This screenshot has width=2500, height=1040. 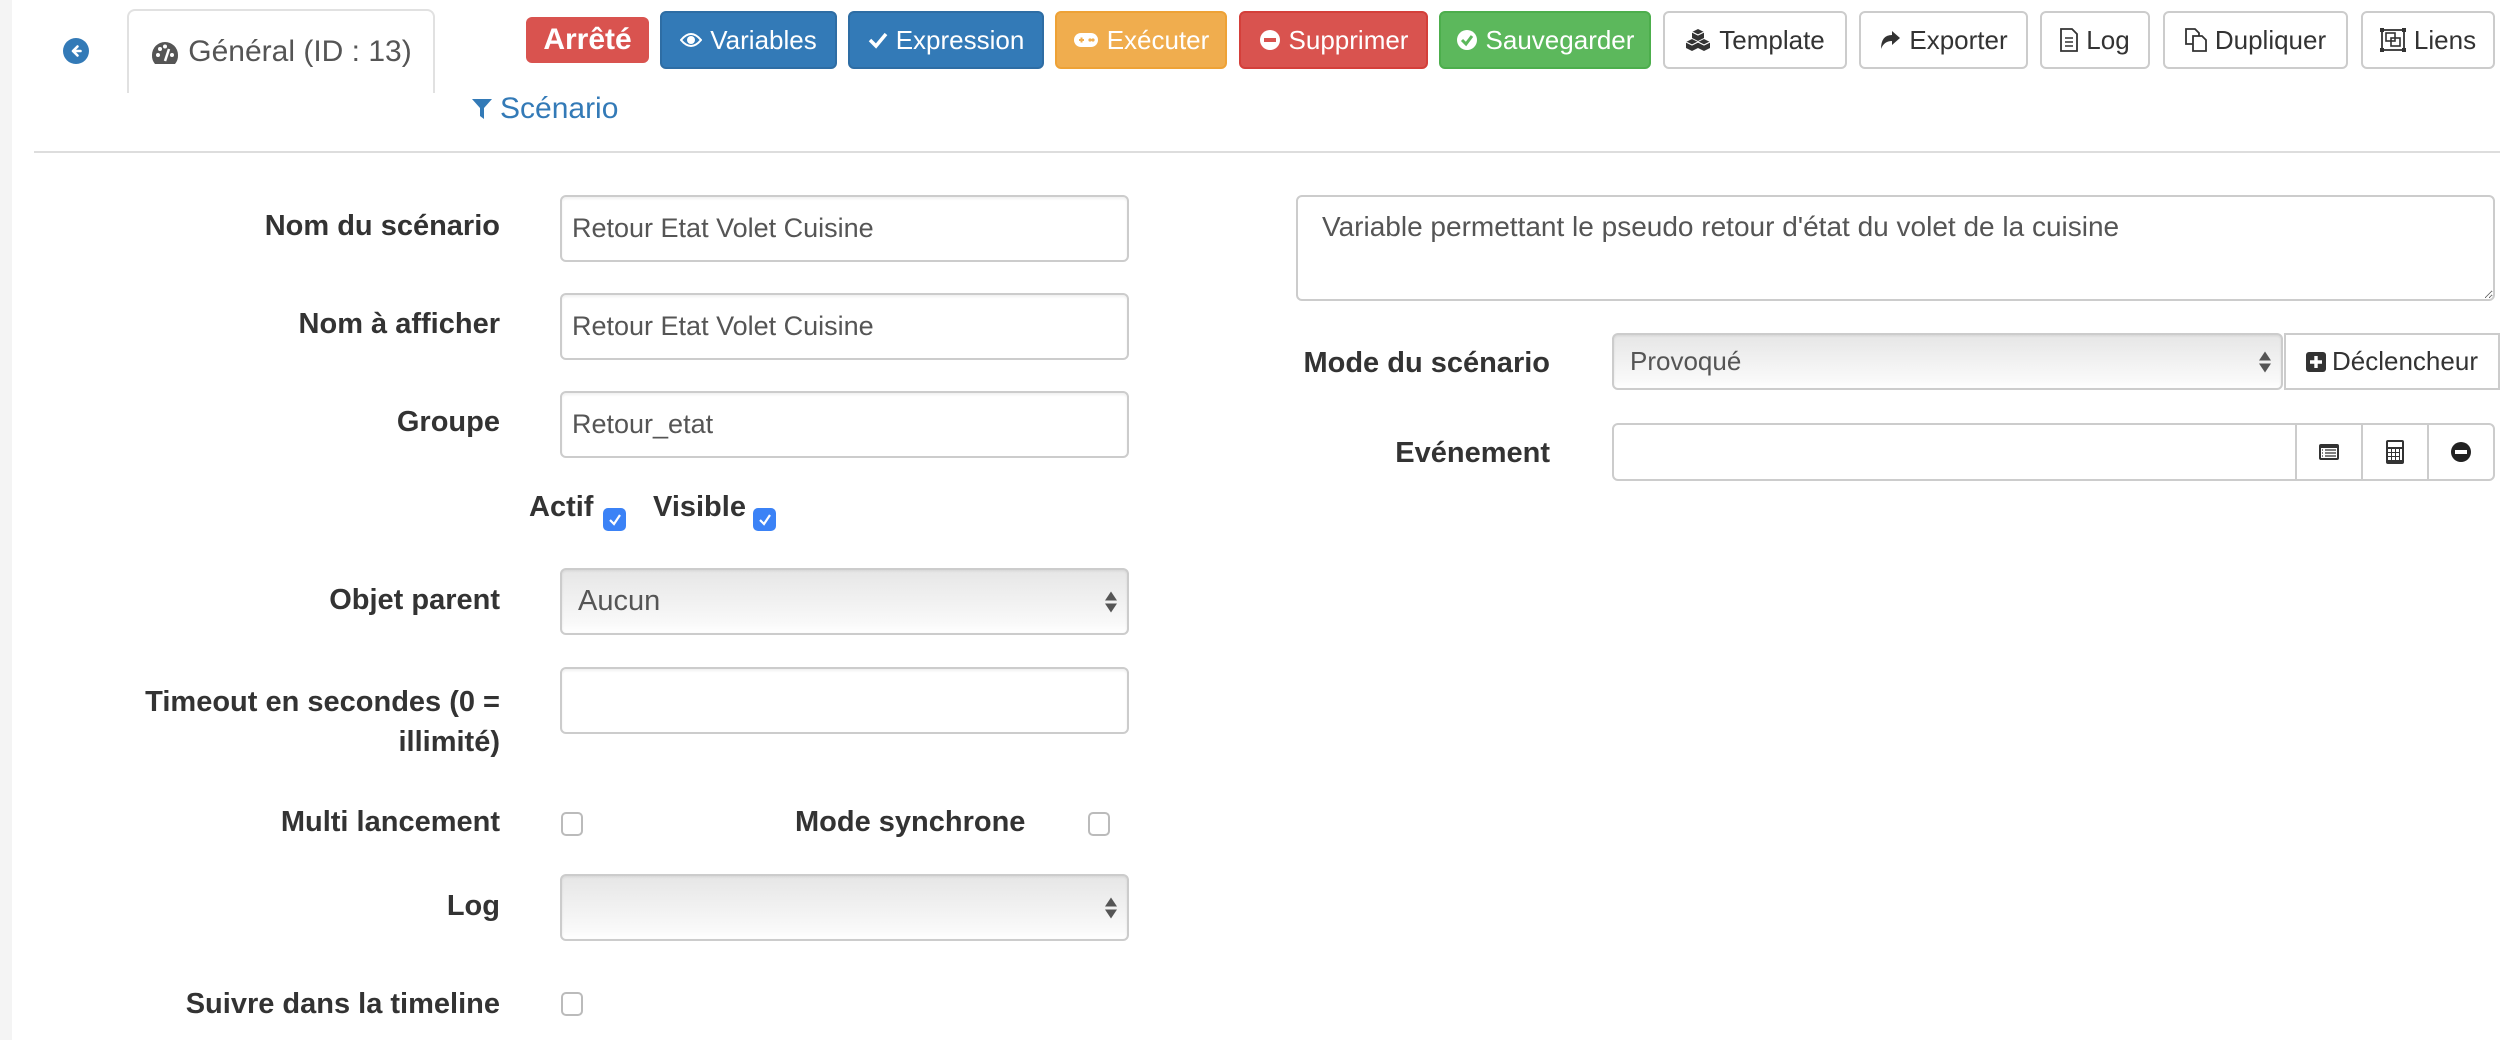 What do you see at coordinates (691, 40) in the screenshot?
I see `eye-icon` at bounding box center [691, 40].